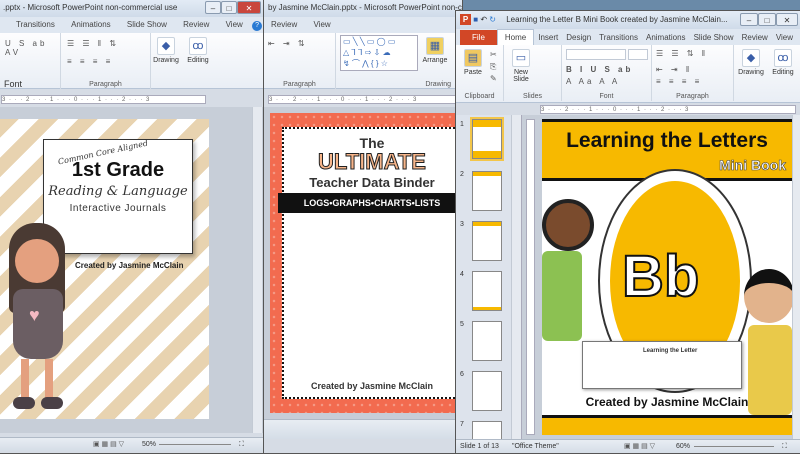  What do you see at coordinates (93, 43) in the screenshot?
I see `paragraph-controls: ☰ ☰ ‖ ⇅` at bounding box center [93, 43].